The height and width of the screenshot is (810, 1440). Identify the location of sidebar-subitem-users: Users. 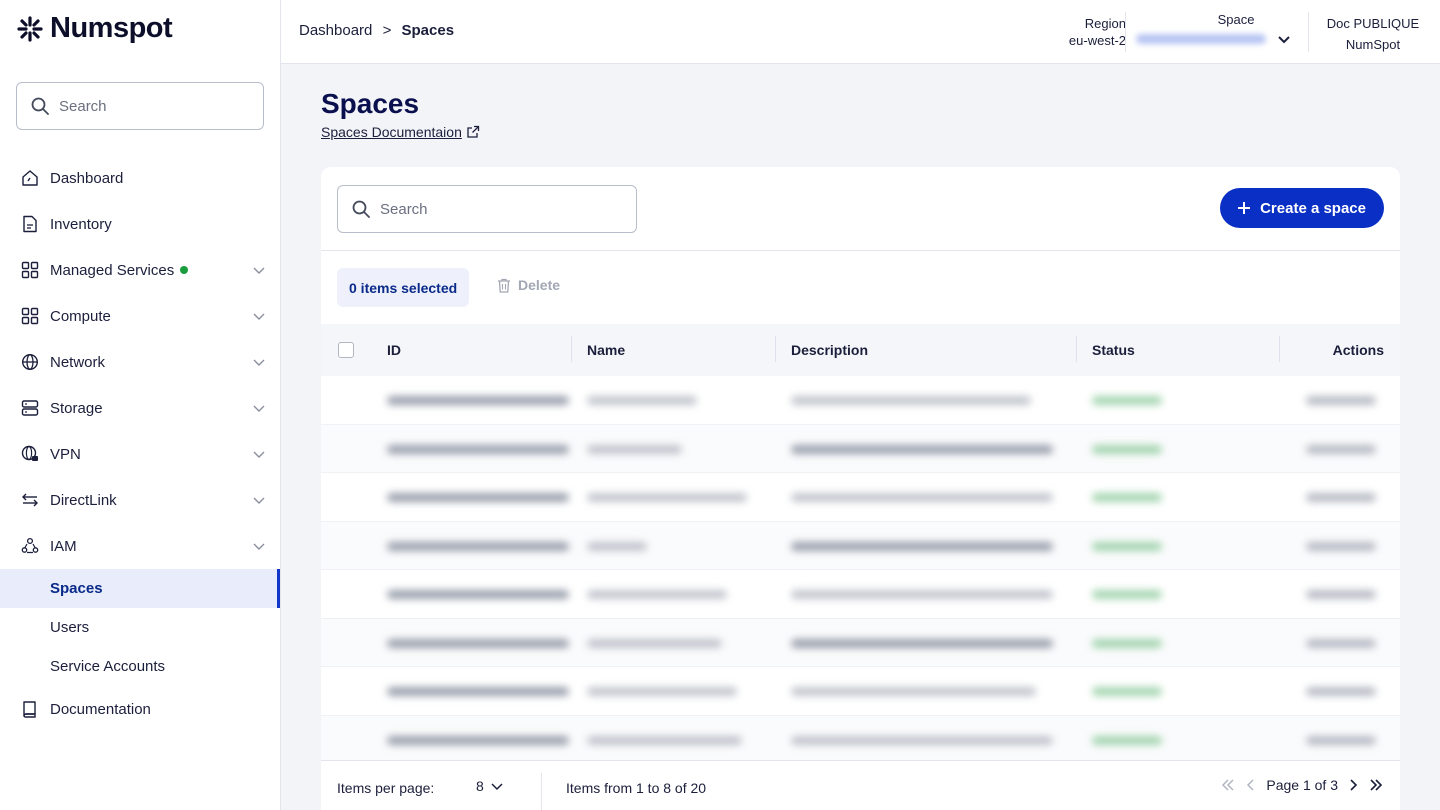
(140, 627).